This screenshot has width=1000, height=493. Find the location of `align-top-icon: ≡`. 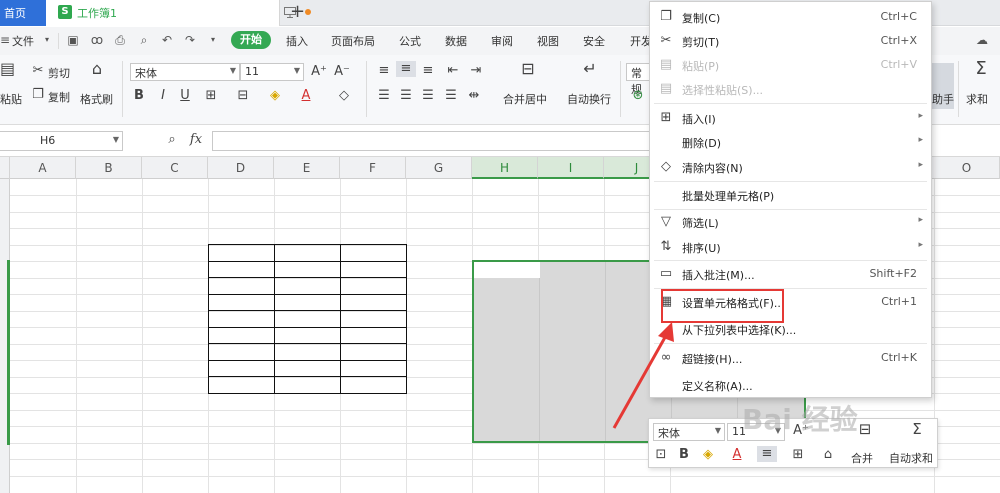

align-top-icon: ≡ is located at coordinates (384, 71).